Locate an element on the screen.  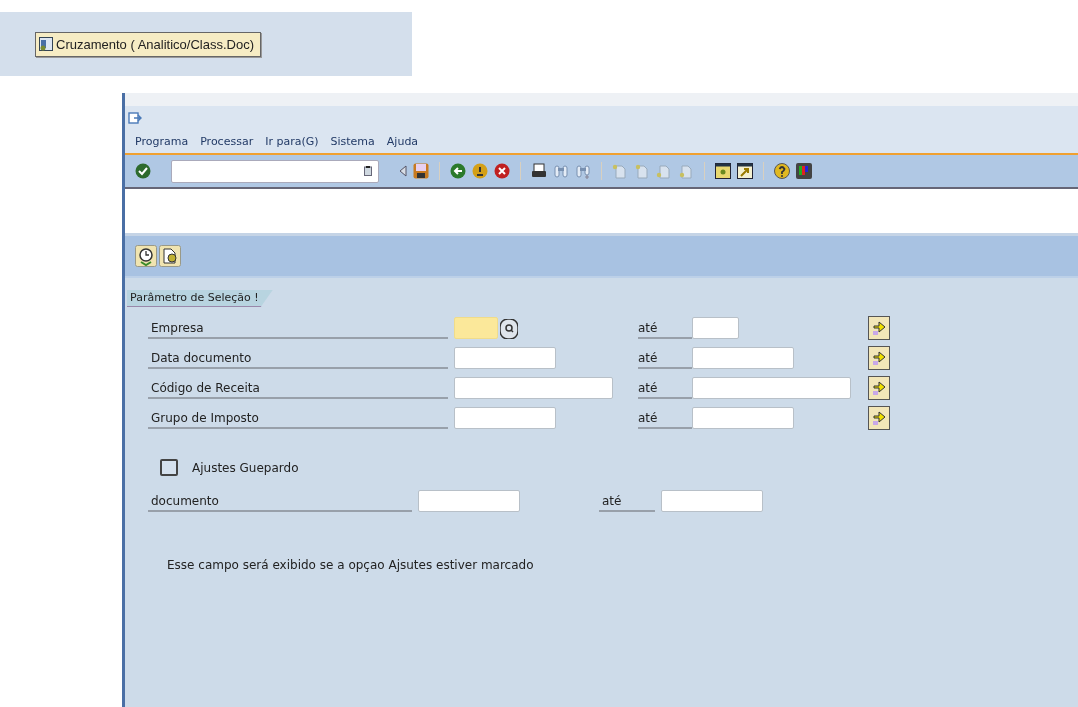
menu-item: Ajuda is located at coordinates (402, 141).